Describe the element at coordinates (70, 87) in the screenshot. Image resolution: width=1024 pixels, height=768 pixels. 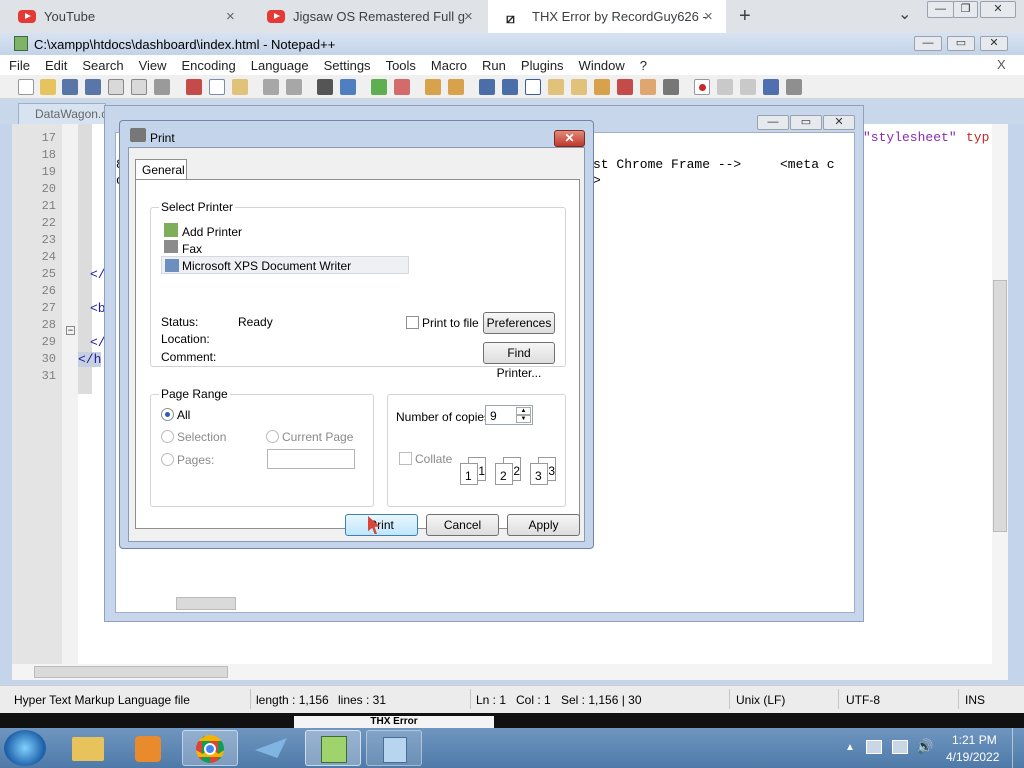
I see `save-icon` at that location.